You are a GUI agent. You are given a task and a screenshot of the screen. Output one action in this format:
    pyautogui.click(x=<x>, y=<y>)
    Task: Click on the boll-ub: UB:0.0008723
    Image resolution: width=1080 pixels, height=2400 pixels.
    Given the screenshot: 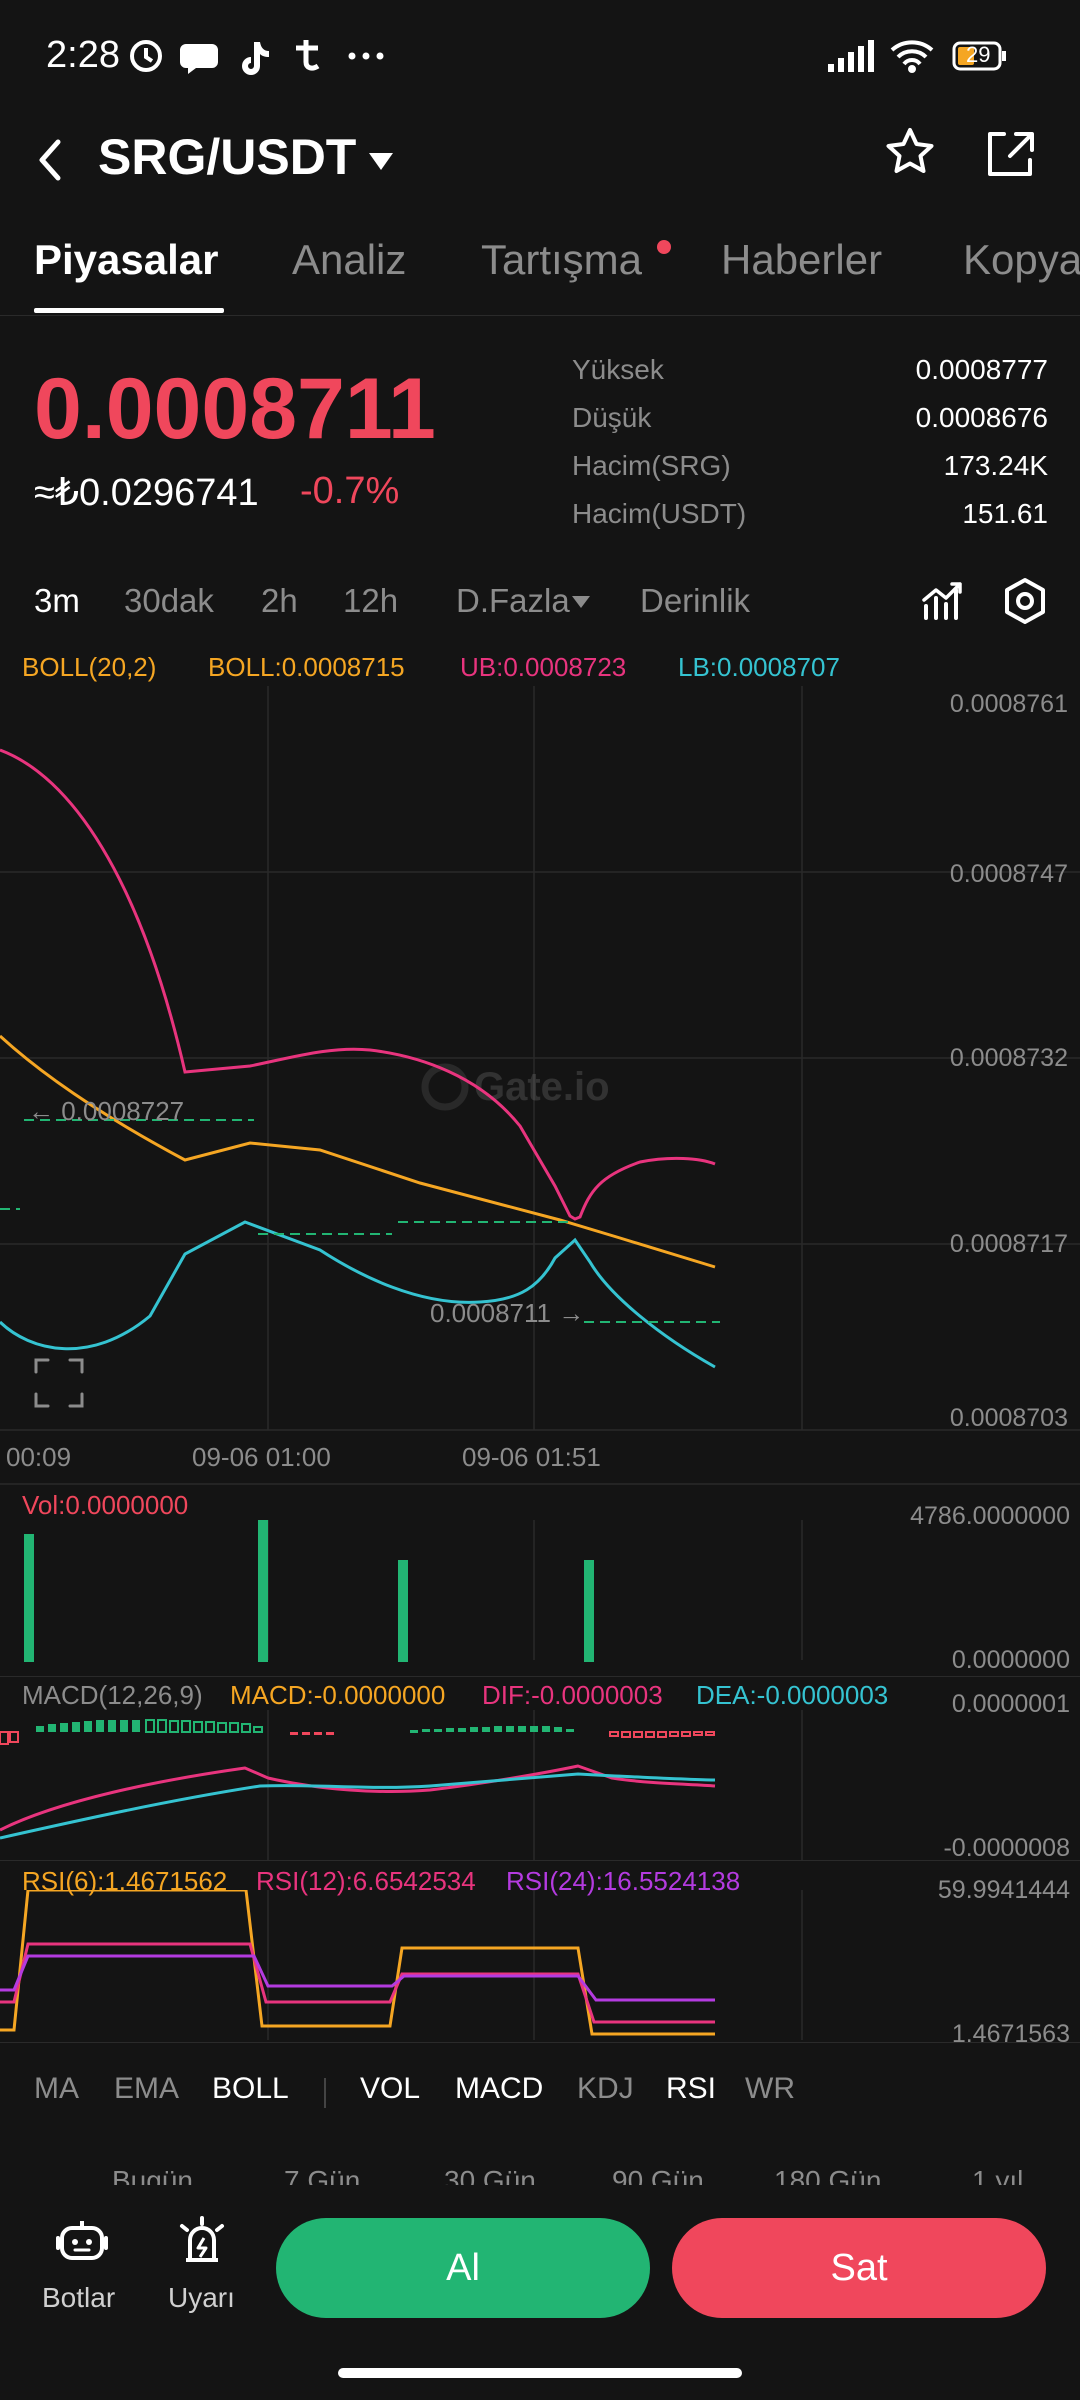 What is the action you would take?
    pyautogui.click(x=543, y=667)
    